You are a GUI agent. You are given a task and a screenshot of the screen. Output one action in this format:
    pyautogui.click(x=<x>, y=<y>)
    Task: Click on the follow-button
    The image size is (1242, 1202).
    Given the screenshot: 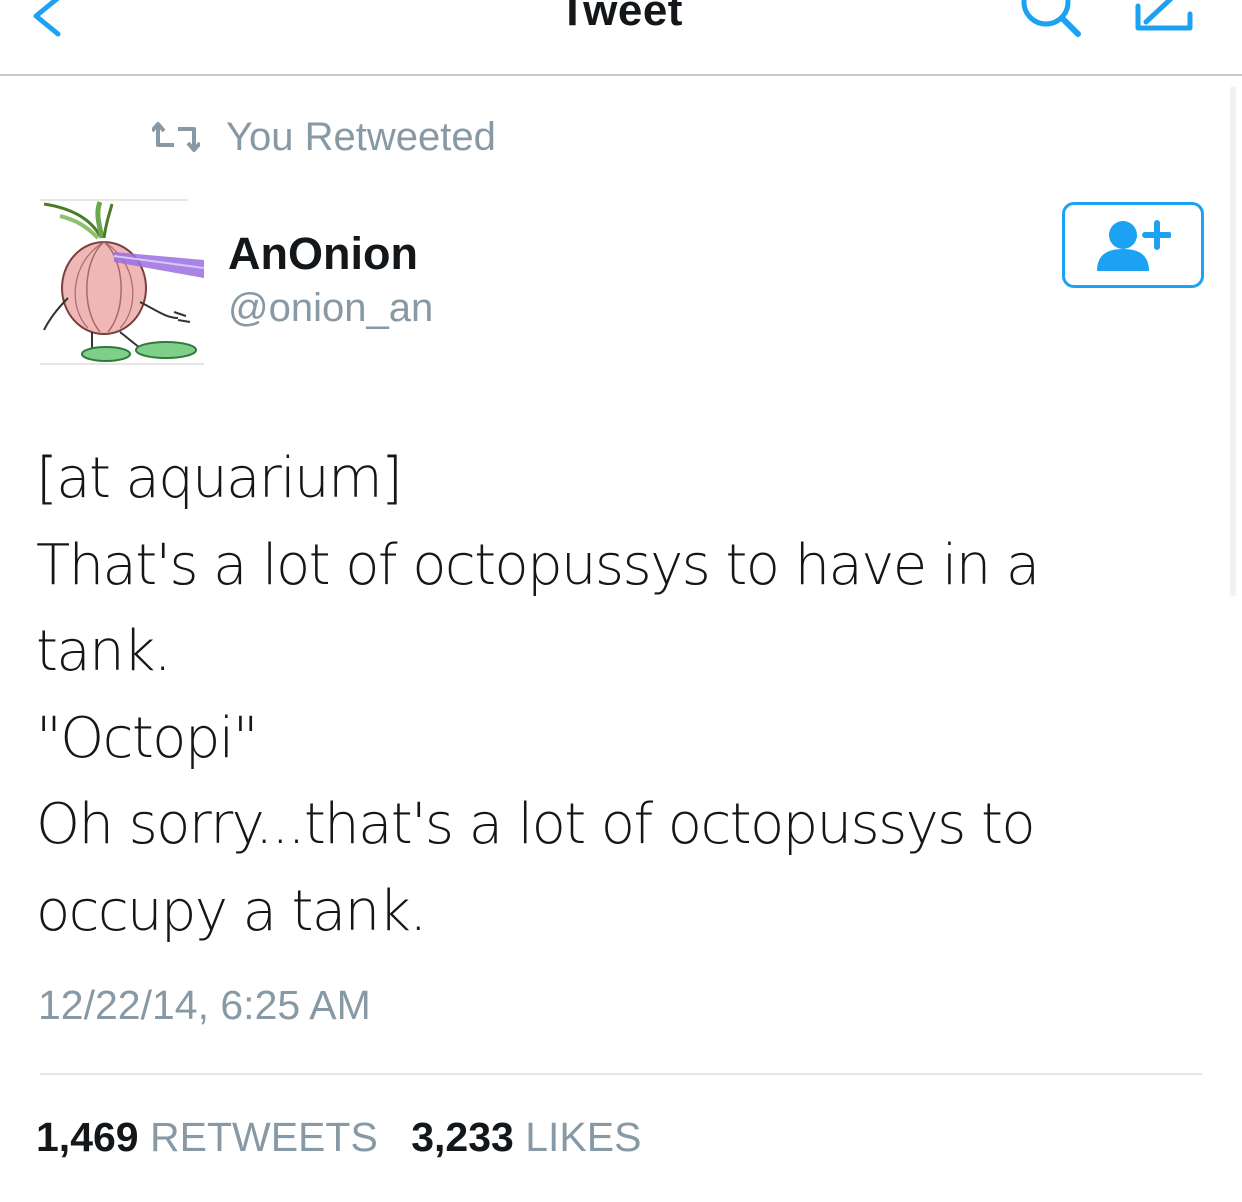 What is the action you would take?
    pyautogui.click(x=1133, y=245)
    